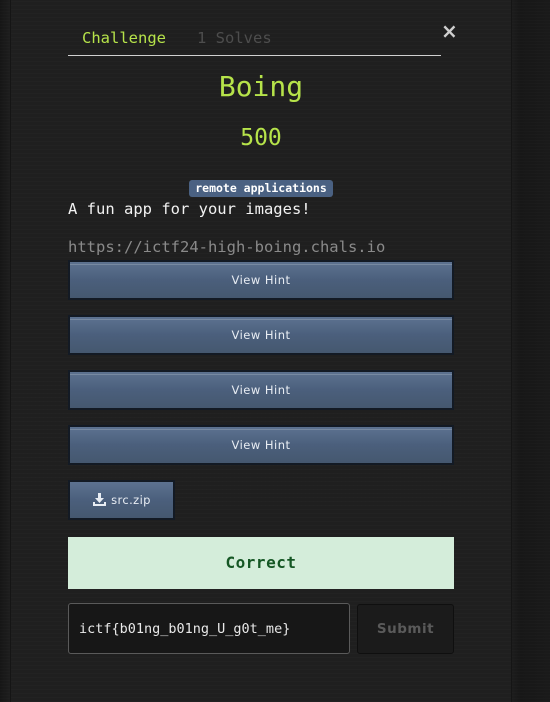 The height and width of the screenshot is (702, 550). I want to click on tab-challenge: Challenge, so click(124, 38).